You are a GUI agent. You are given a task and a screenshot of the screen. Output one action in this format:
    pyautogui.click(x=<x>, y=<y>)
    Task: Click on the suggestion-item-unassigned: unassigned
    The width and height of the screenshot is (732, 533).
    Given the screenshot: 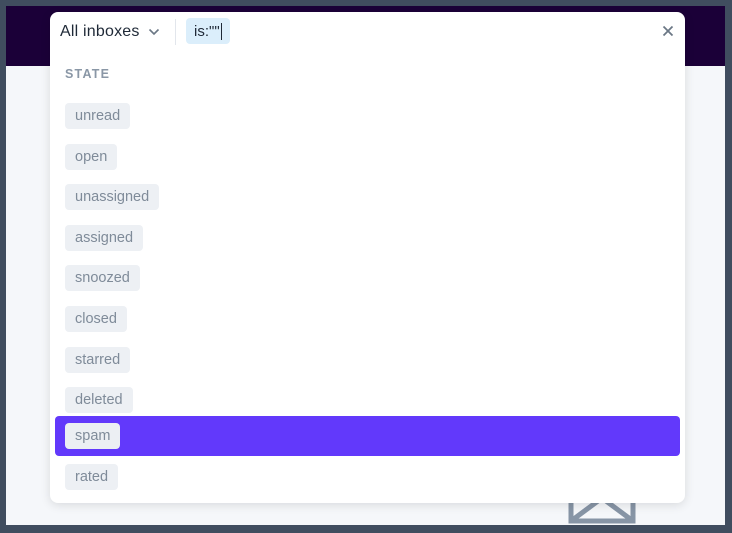 What is the action you would take?
    pyautogui.click(x=367, y=197)
    